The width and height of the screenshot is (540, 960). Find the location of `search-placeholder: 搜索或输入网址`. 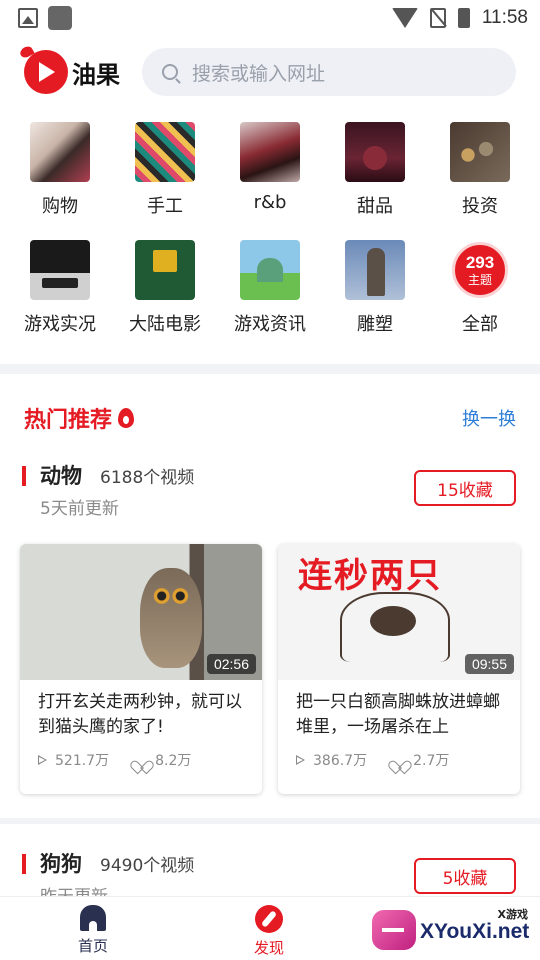

search-placeholder: 搜索或输入网址 is located at coordinates (259, 73).